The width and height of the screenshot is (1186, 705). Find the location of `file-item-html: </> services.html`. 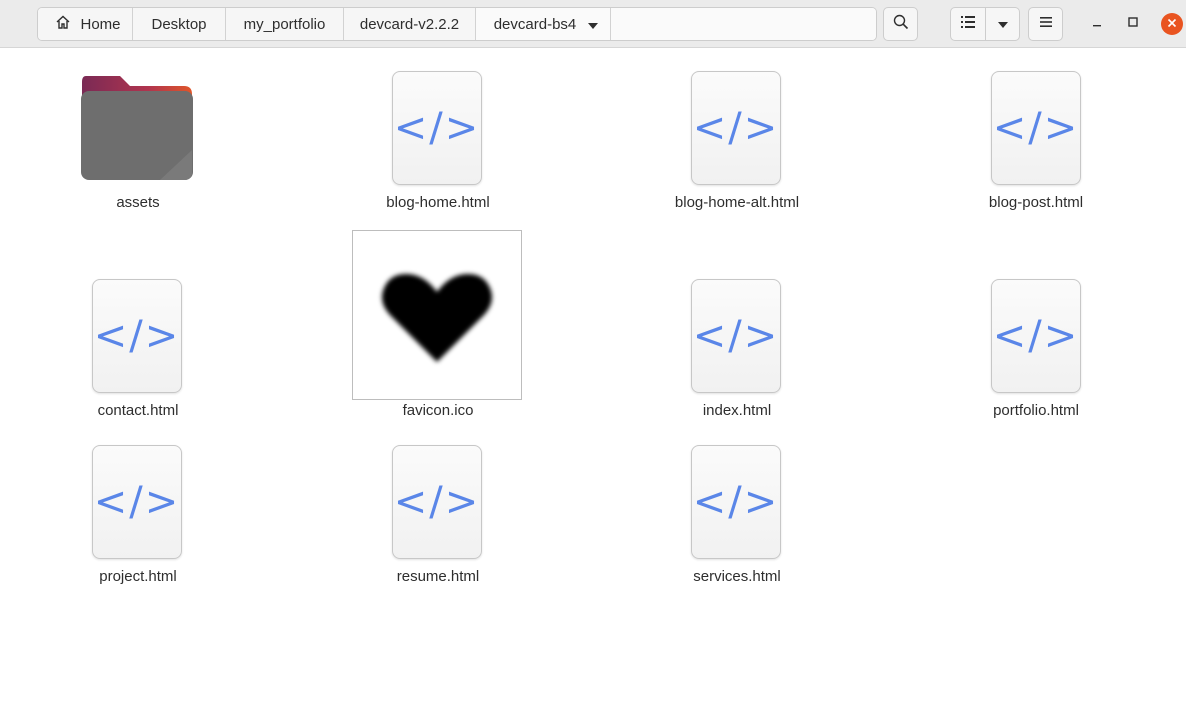

file-item-html: </> services.html is located at coordinates (737, 519).